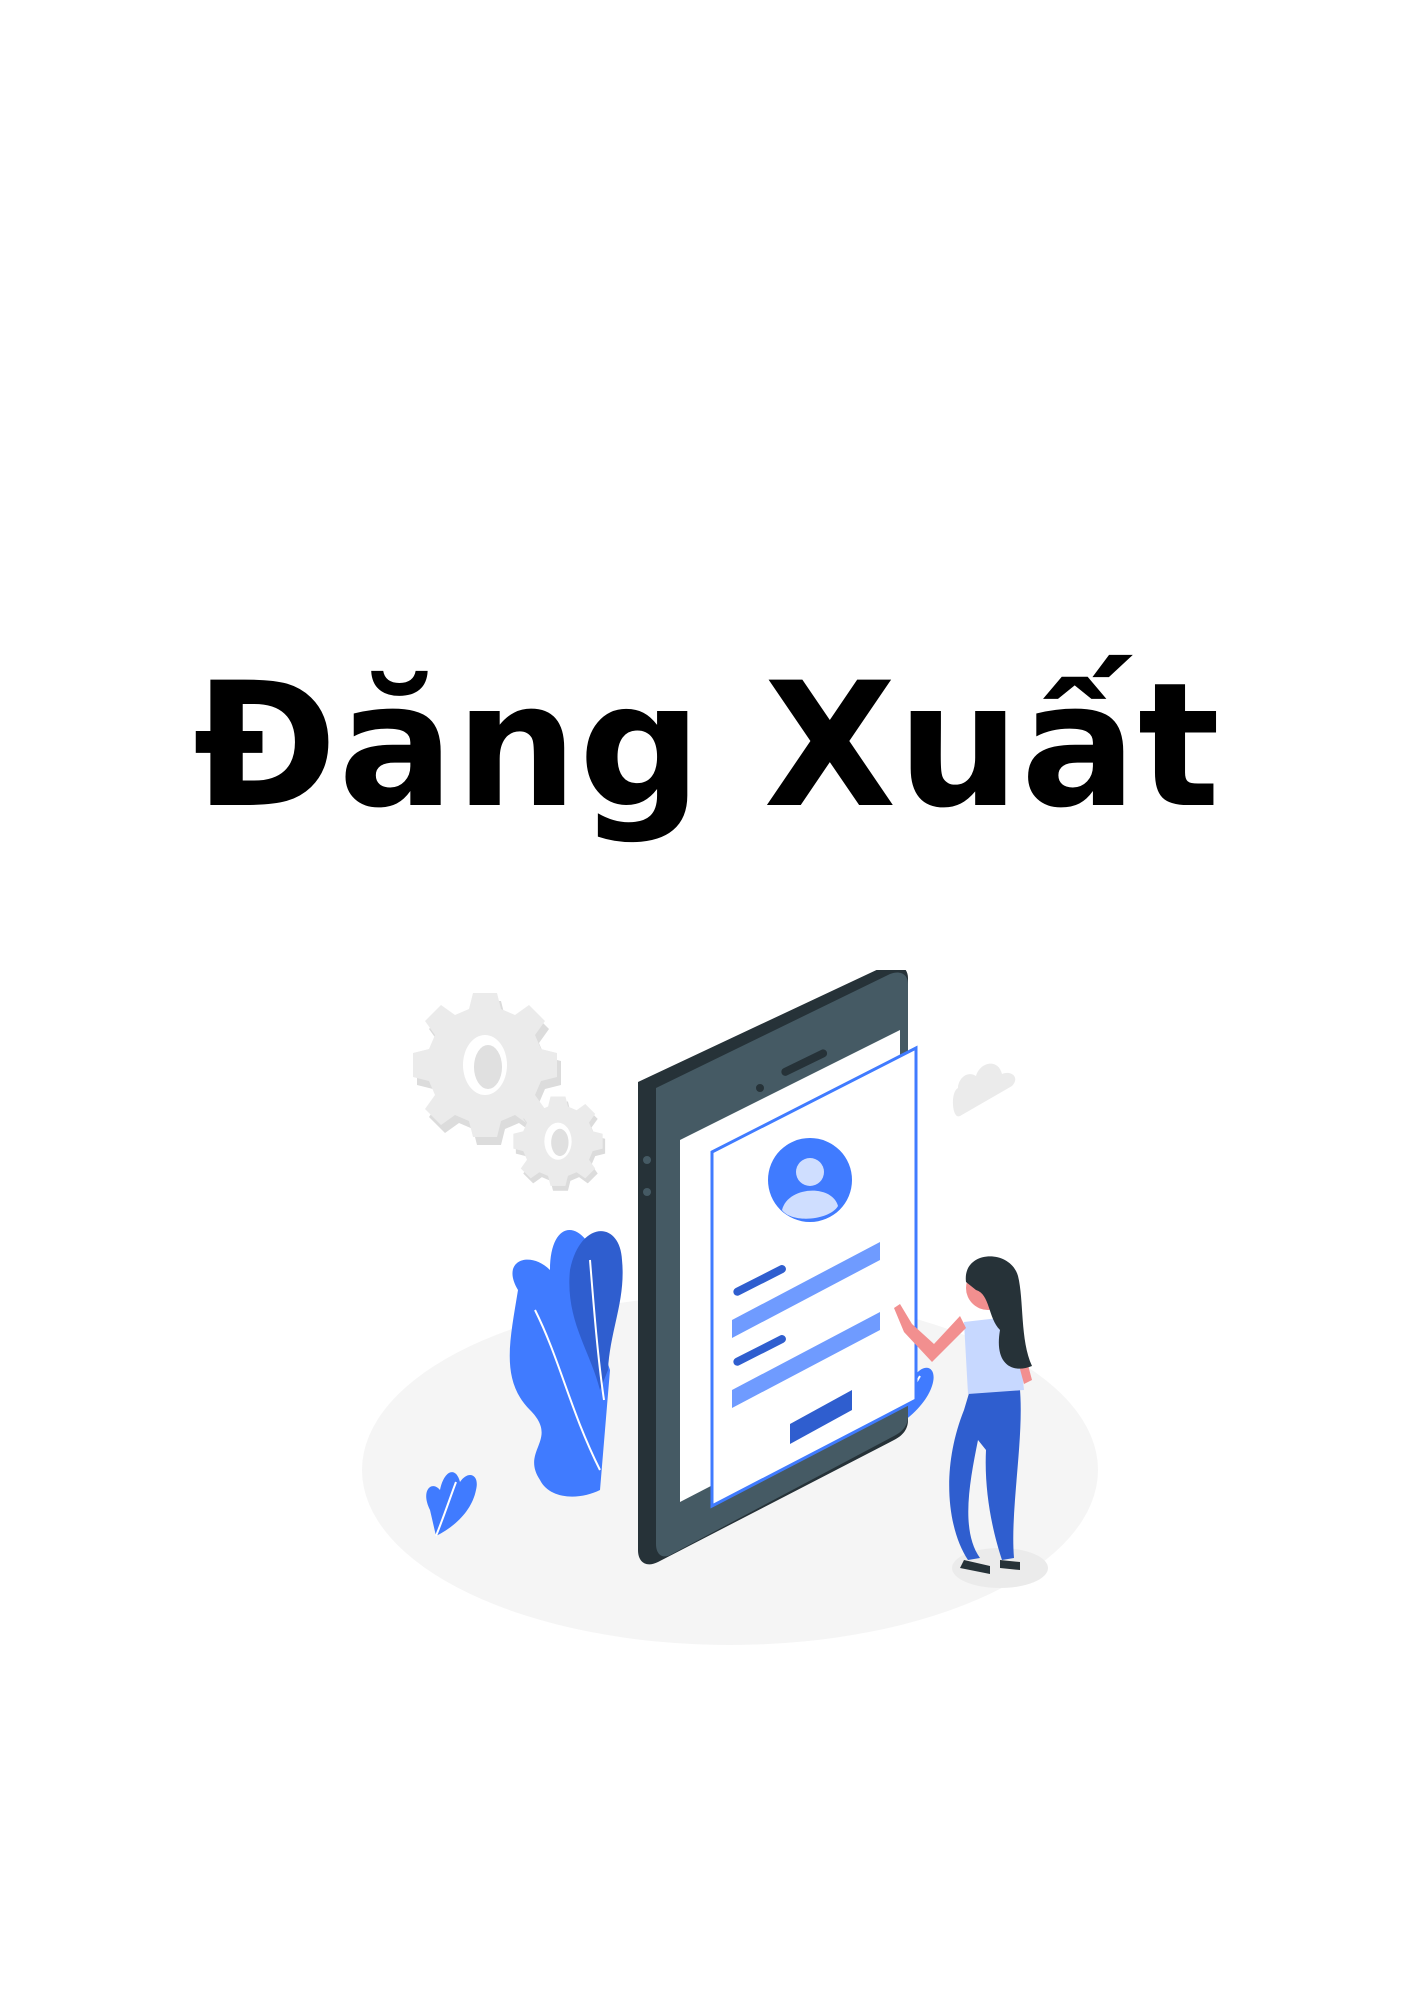 Image resolution: width=1414 pixels, height=2000 pixels. I want to click on cloud-icon, so click(984, 1090).